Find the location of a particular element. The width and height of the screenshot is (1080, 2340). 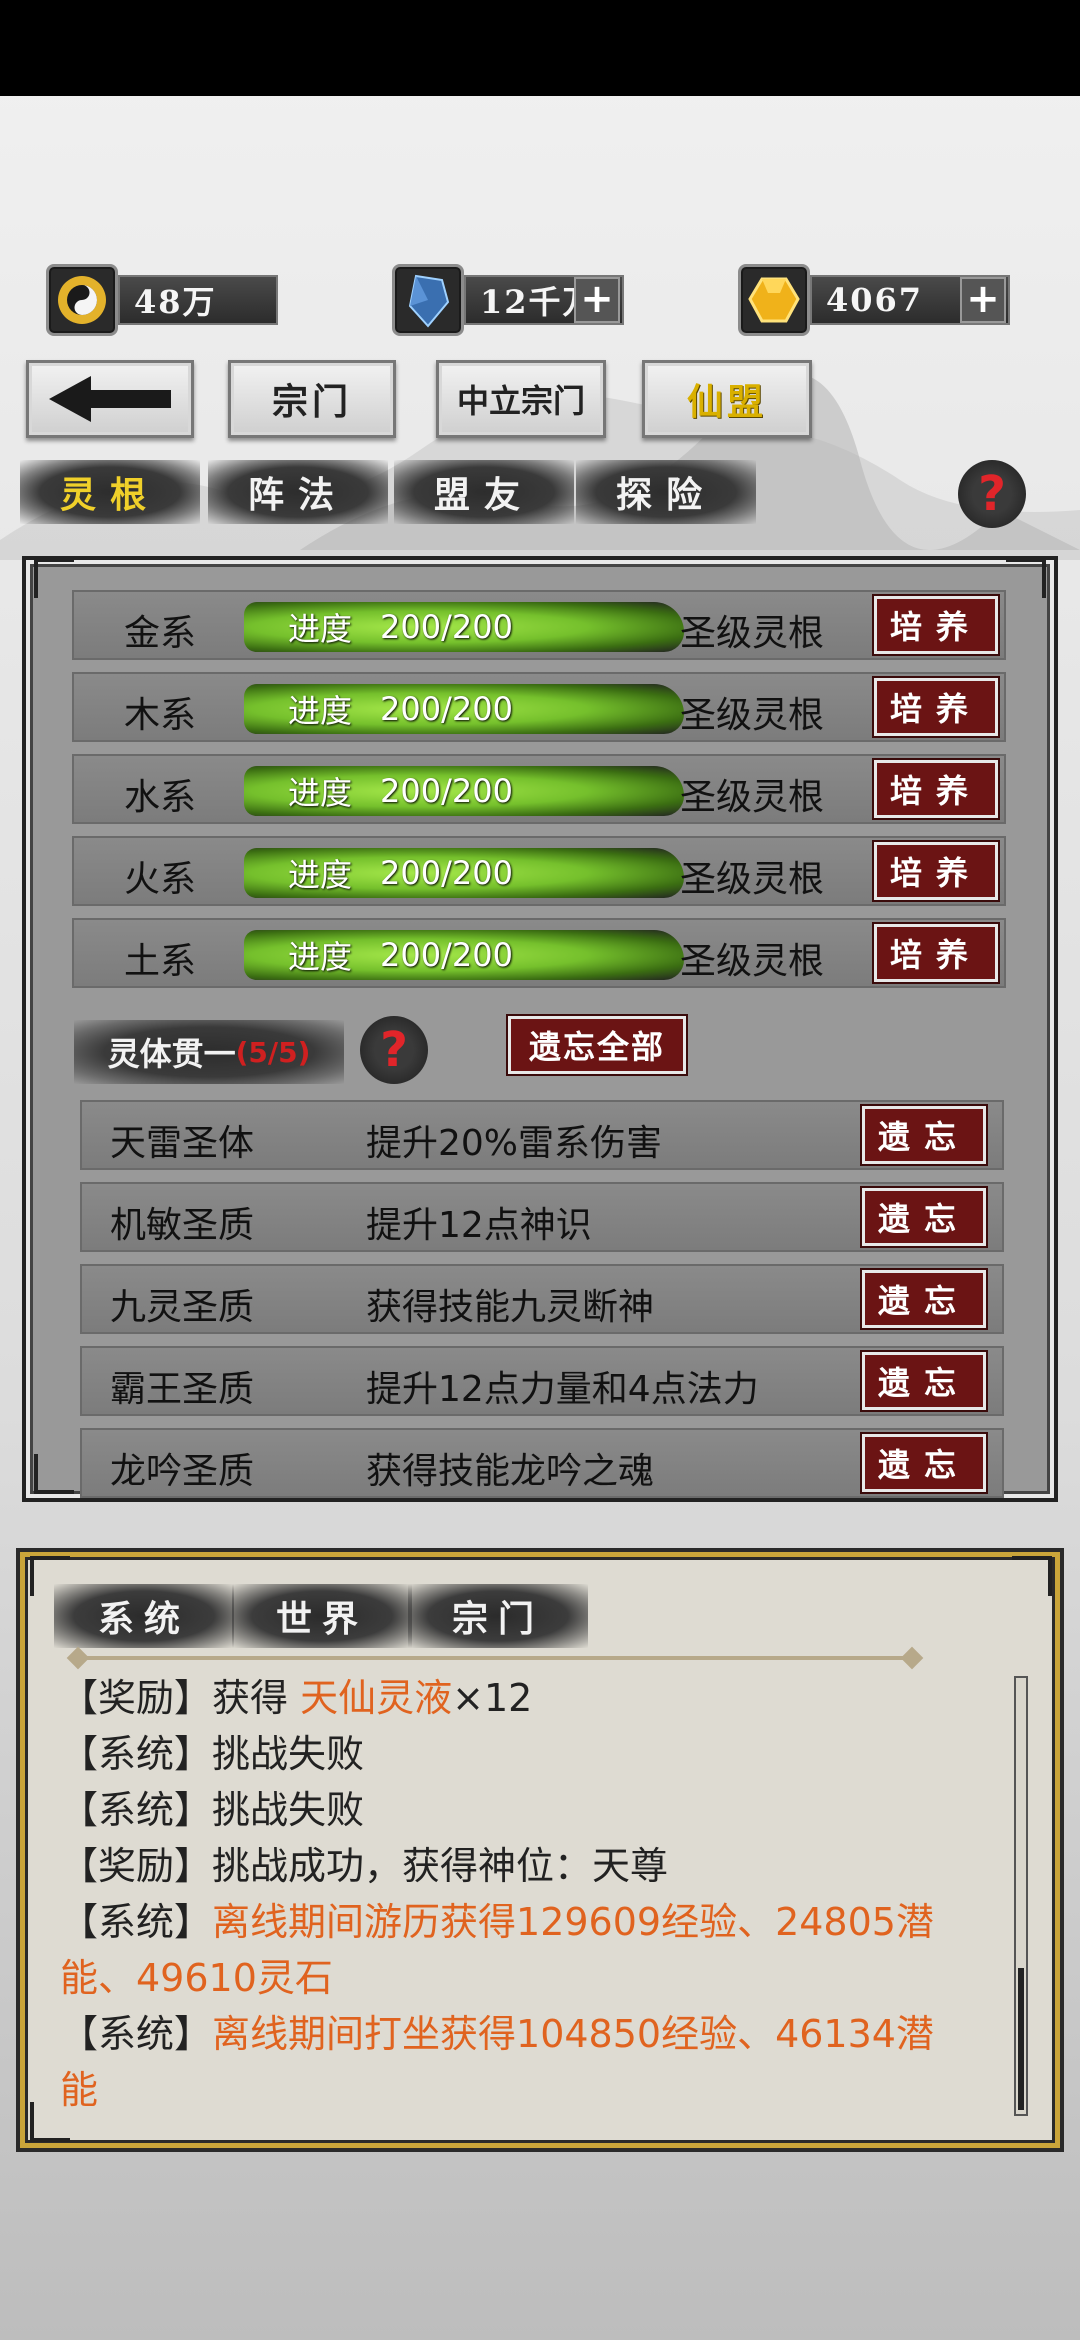

spirit-root-row: 木系 进度 200/200 圣级灵根 培养 is located at coordinates (539, 707).